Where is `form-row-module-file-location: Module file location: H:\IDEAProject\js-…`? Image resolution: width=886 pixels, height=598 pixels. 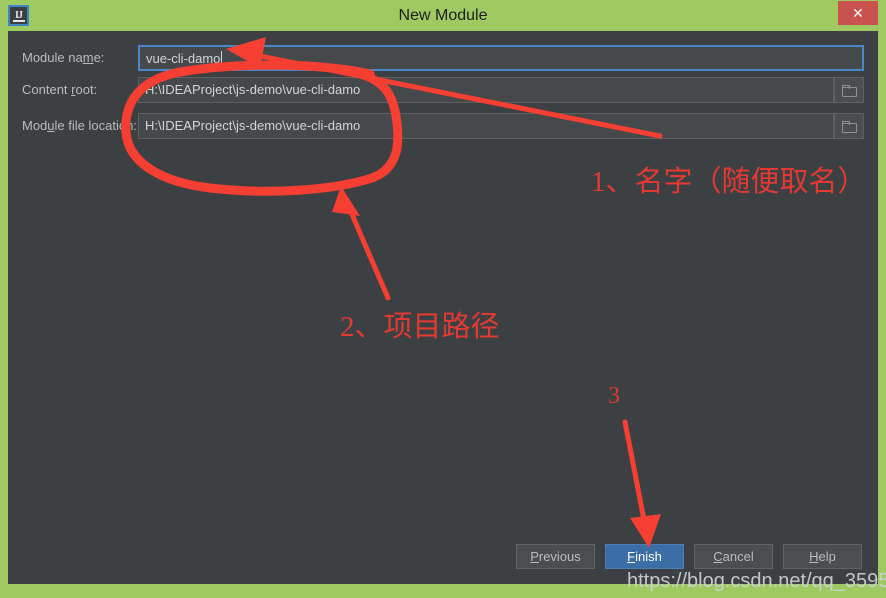 form-row-module-file-location: Module file location: H:\IDEAProject\js-… is located at coordinates (443, 126).